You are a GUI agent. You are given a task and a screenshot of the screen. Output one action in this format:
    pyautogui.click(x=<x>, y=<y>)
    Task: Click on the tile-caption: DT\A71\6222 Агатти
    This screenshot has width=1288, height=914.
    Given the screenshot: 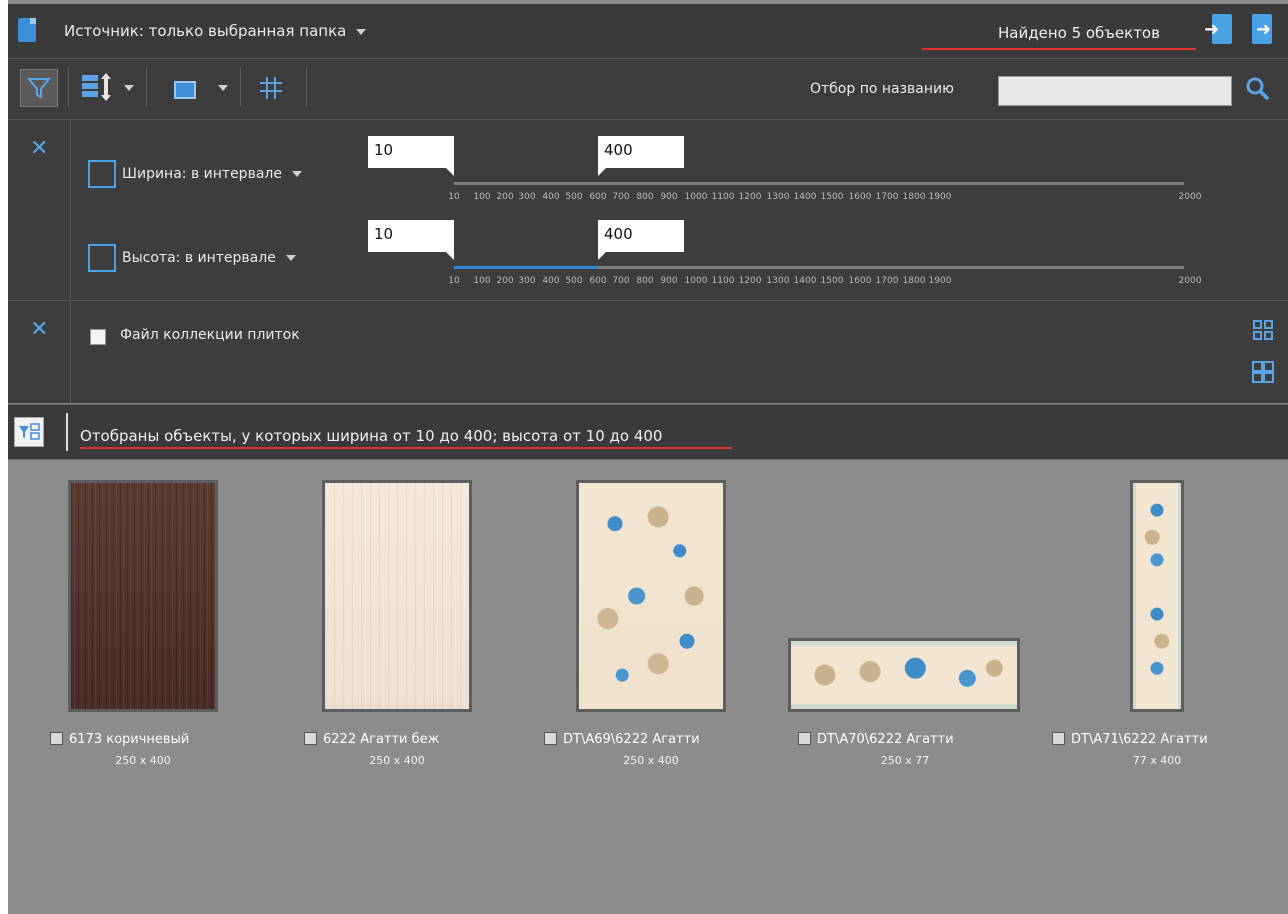 What is the action you would take?
    pyautogui.click(x=1130, y=739)
    